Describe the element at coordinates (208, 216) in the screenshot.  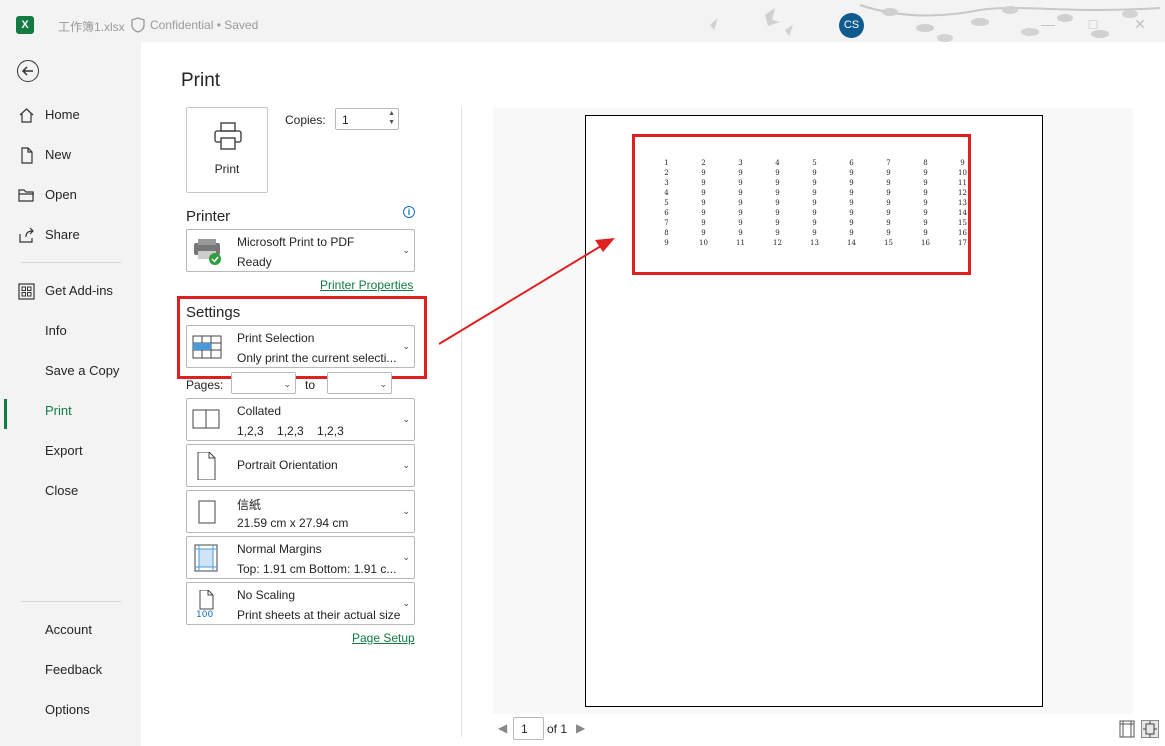
I see `printer-section-label: Printer` at that location.